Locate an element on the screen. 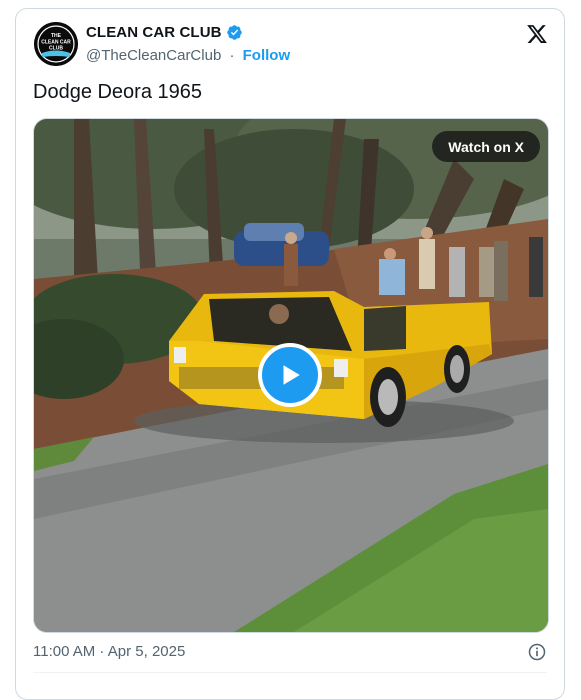  info-icon is located at coordinates (537, 652).